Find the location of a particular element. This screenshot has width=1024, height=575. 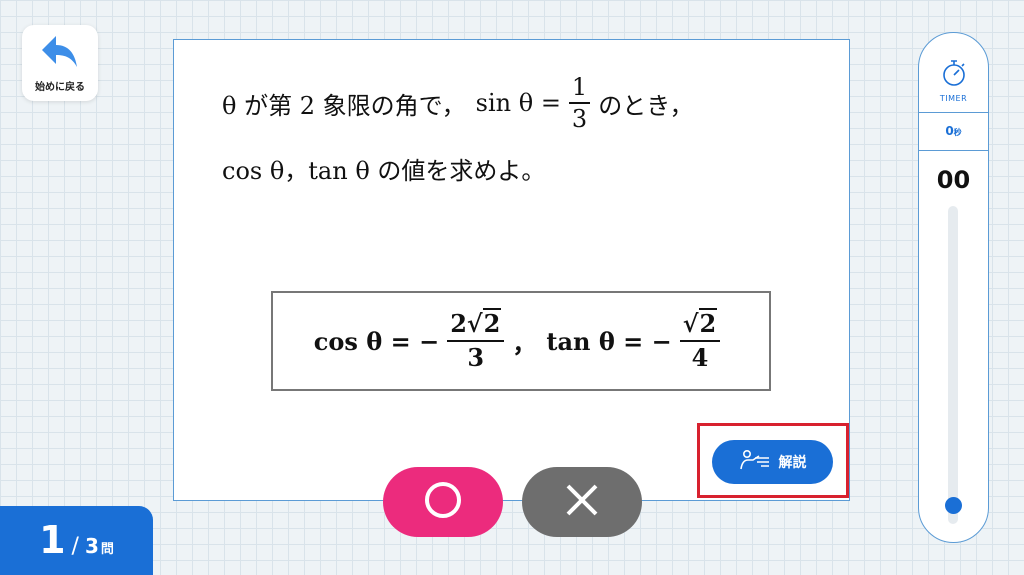

question-fraction: 1 3 is located at coordinates (579, 103).